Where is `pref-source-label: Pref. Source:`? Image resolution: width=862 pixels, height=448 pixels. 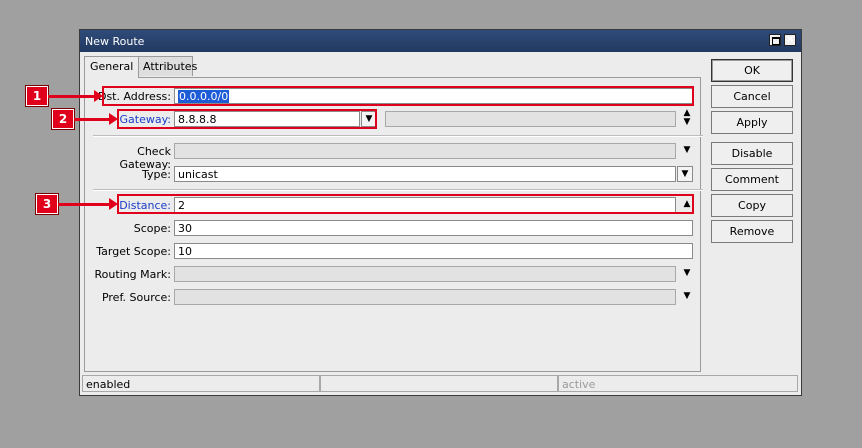 pref-source-label: Pref. Source: is located at coordinates (136, 297).